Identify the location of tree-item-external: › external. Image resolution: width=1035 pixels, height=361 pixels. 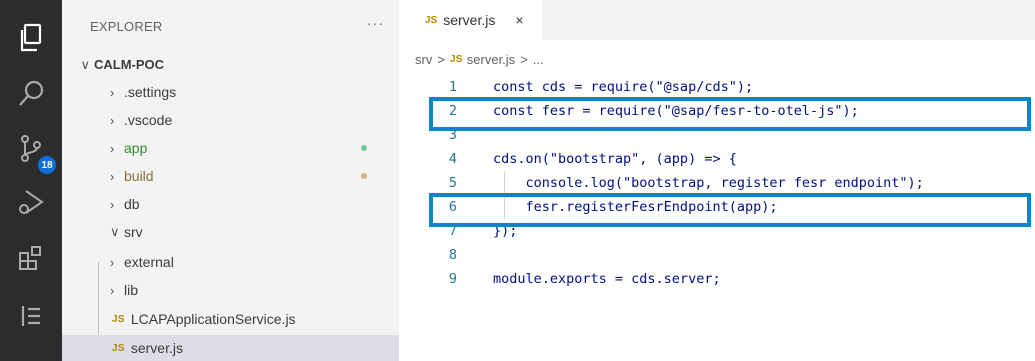
(230, 262).